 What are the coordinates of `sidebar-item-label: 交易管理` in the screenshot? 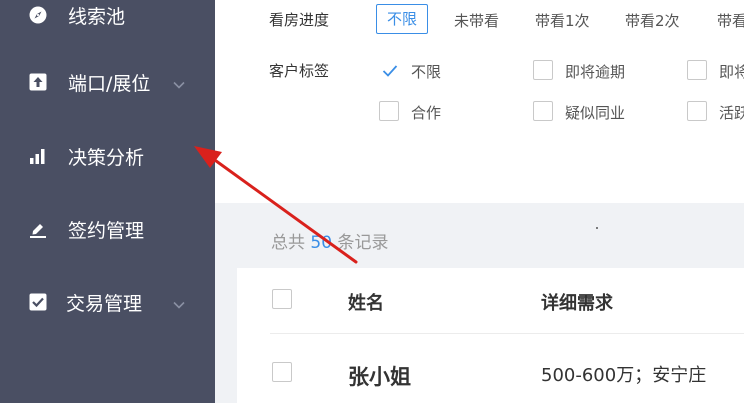 It's located at (104, 303).